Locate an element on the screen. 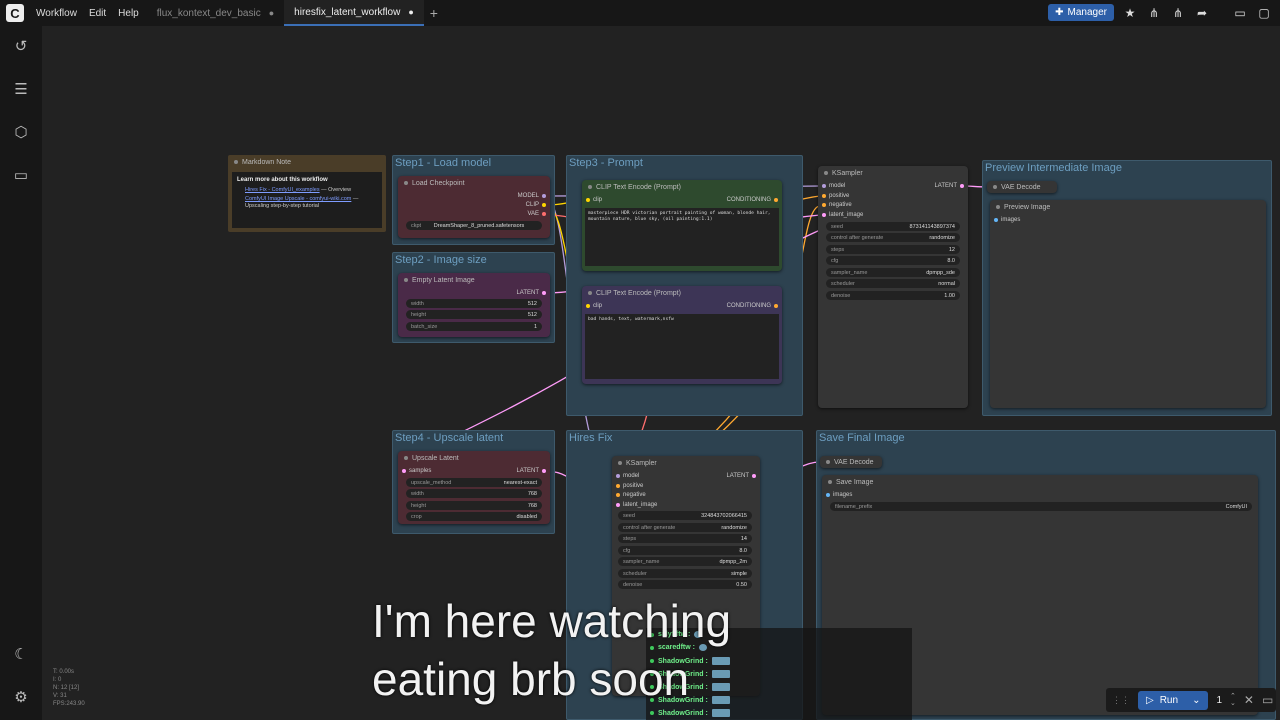 The width and height of the screenshot is (1280, 720). star-icon: ★ is located at coordinates (1130, 13).